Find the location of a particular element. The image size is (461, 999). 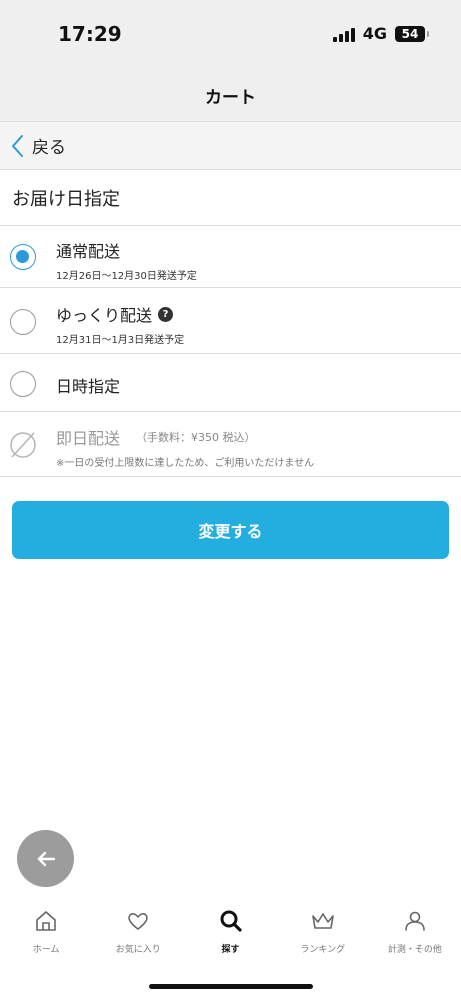

page-title: カート is located at coordinates (230, 98).